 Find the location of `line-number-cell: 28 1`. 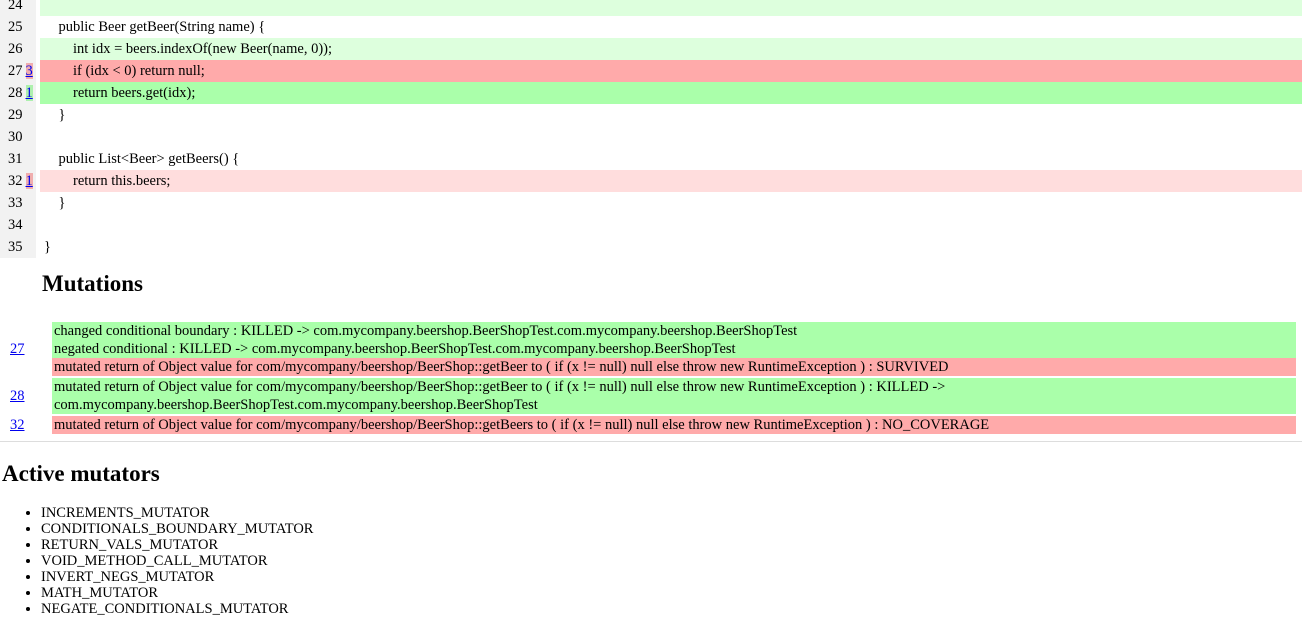

line-number-cell: 28 1 is located at coordinates (18, 93).